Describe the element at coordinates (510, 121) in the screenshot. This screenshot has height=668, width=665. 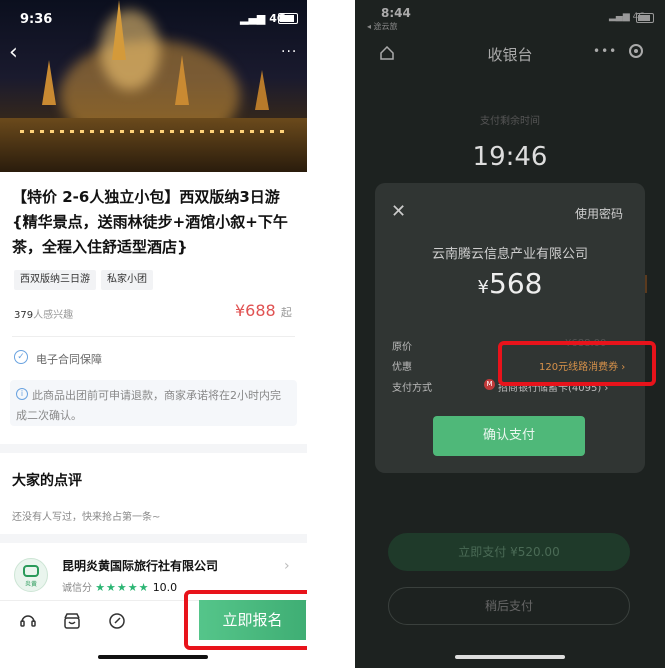
I see `countdown-label: 支付剩余时间` at that location.